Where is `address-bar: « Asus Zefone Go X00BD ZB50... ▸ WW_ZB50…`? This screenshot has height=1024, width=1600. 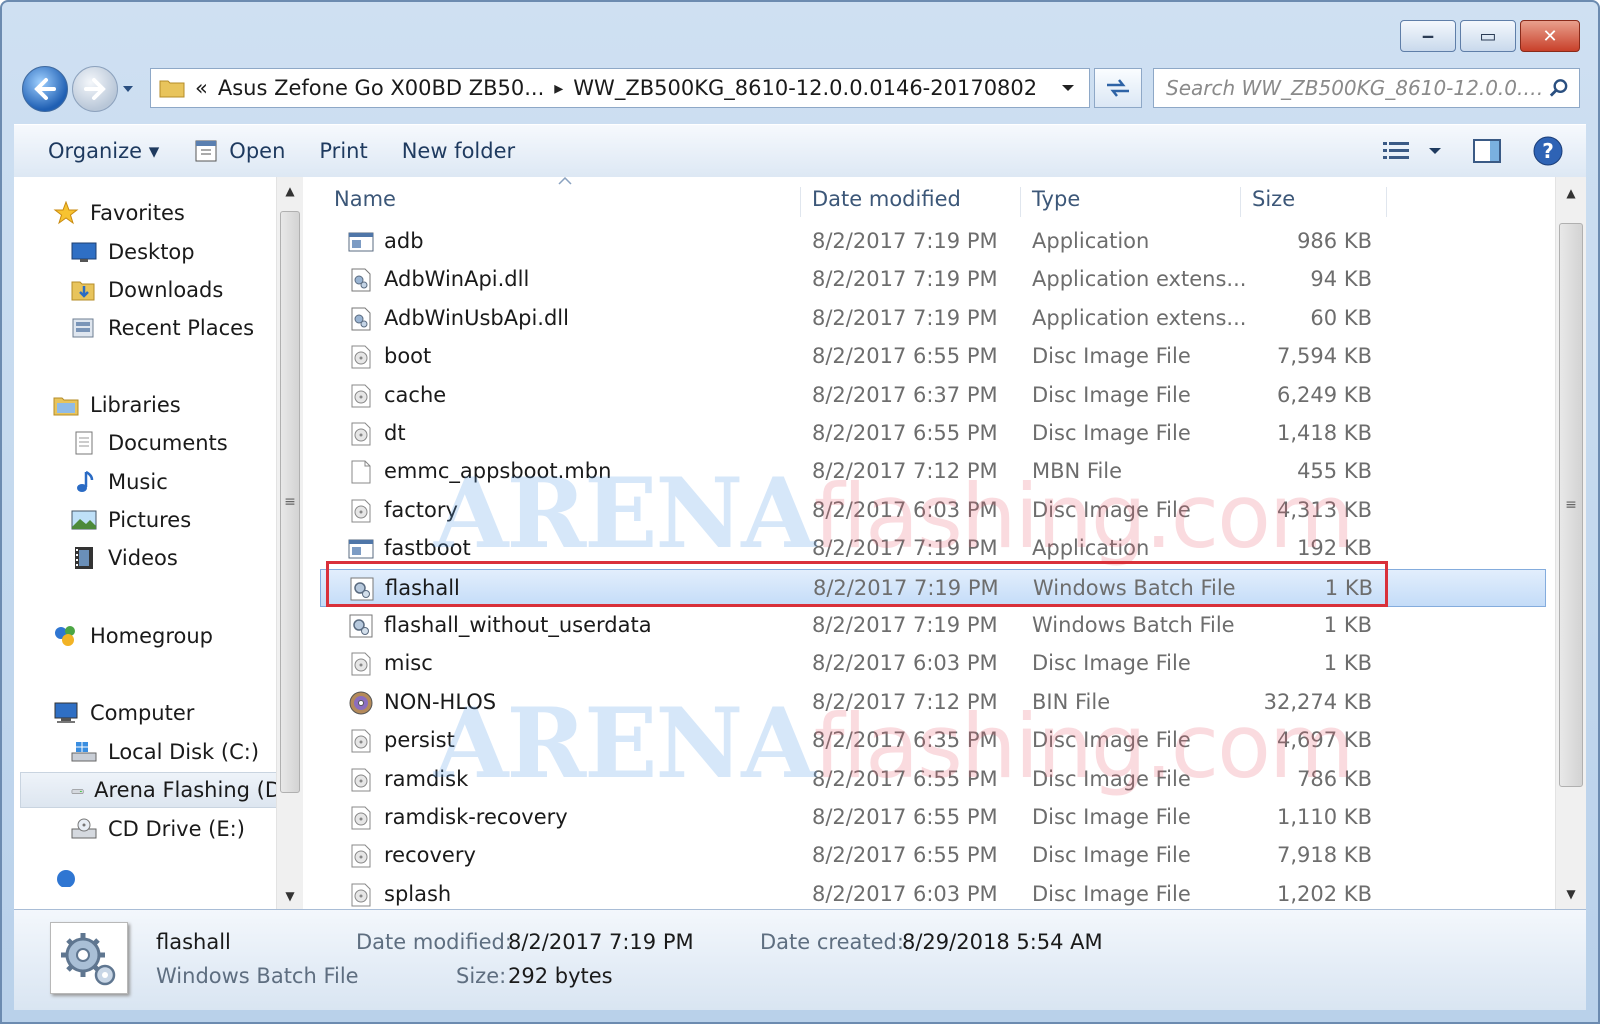 address-bar: « Asus Zefone Go X00BD ZB50... ▸ WW_ZB50… is located at coordinates (620, 88).